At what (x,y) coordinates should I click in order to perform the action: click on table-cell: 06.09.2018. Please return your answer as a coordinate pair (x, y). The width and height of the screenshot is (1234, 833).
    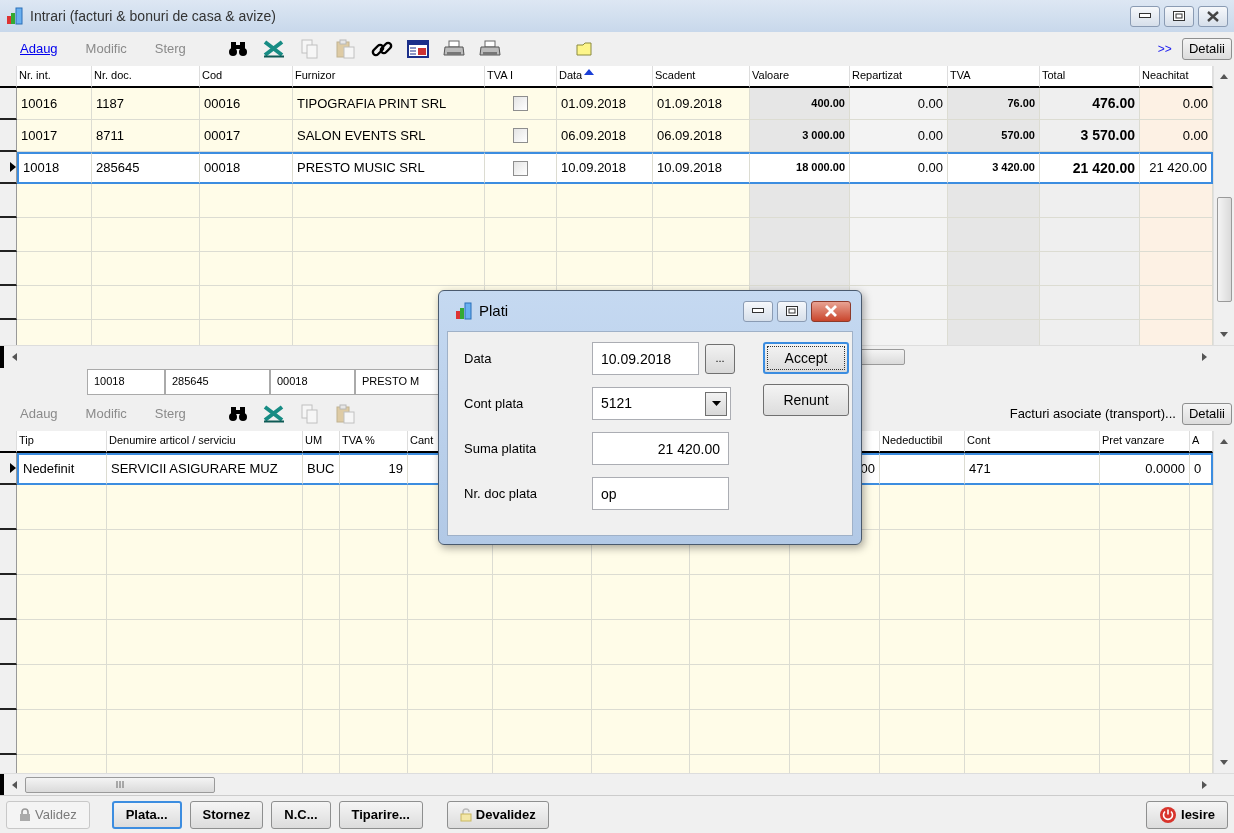
    Looking at the image, I should click on (605, 136).